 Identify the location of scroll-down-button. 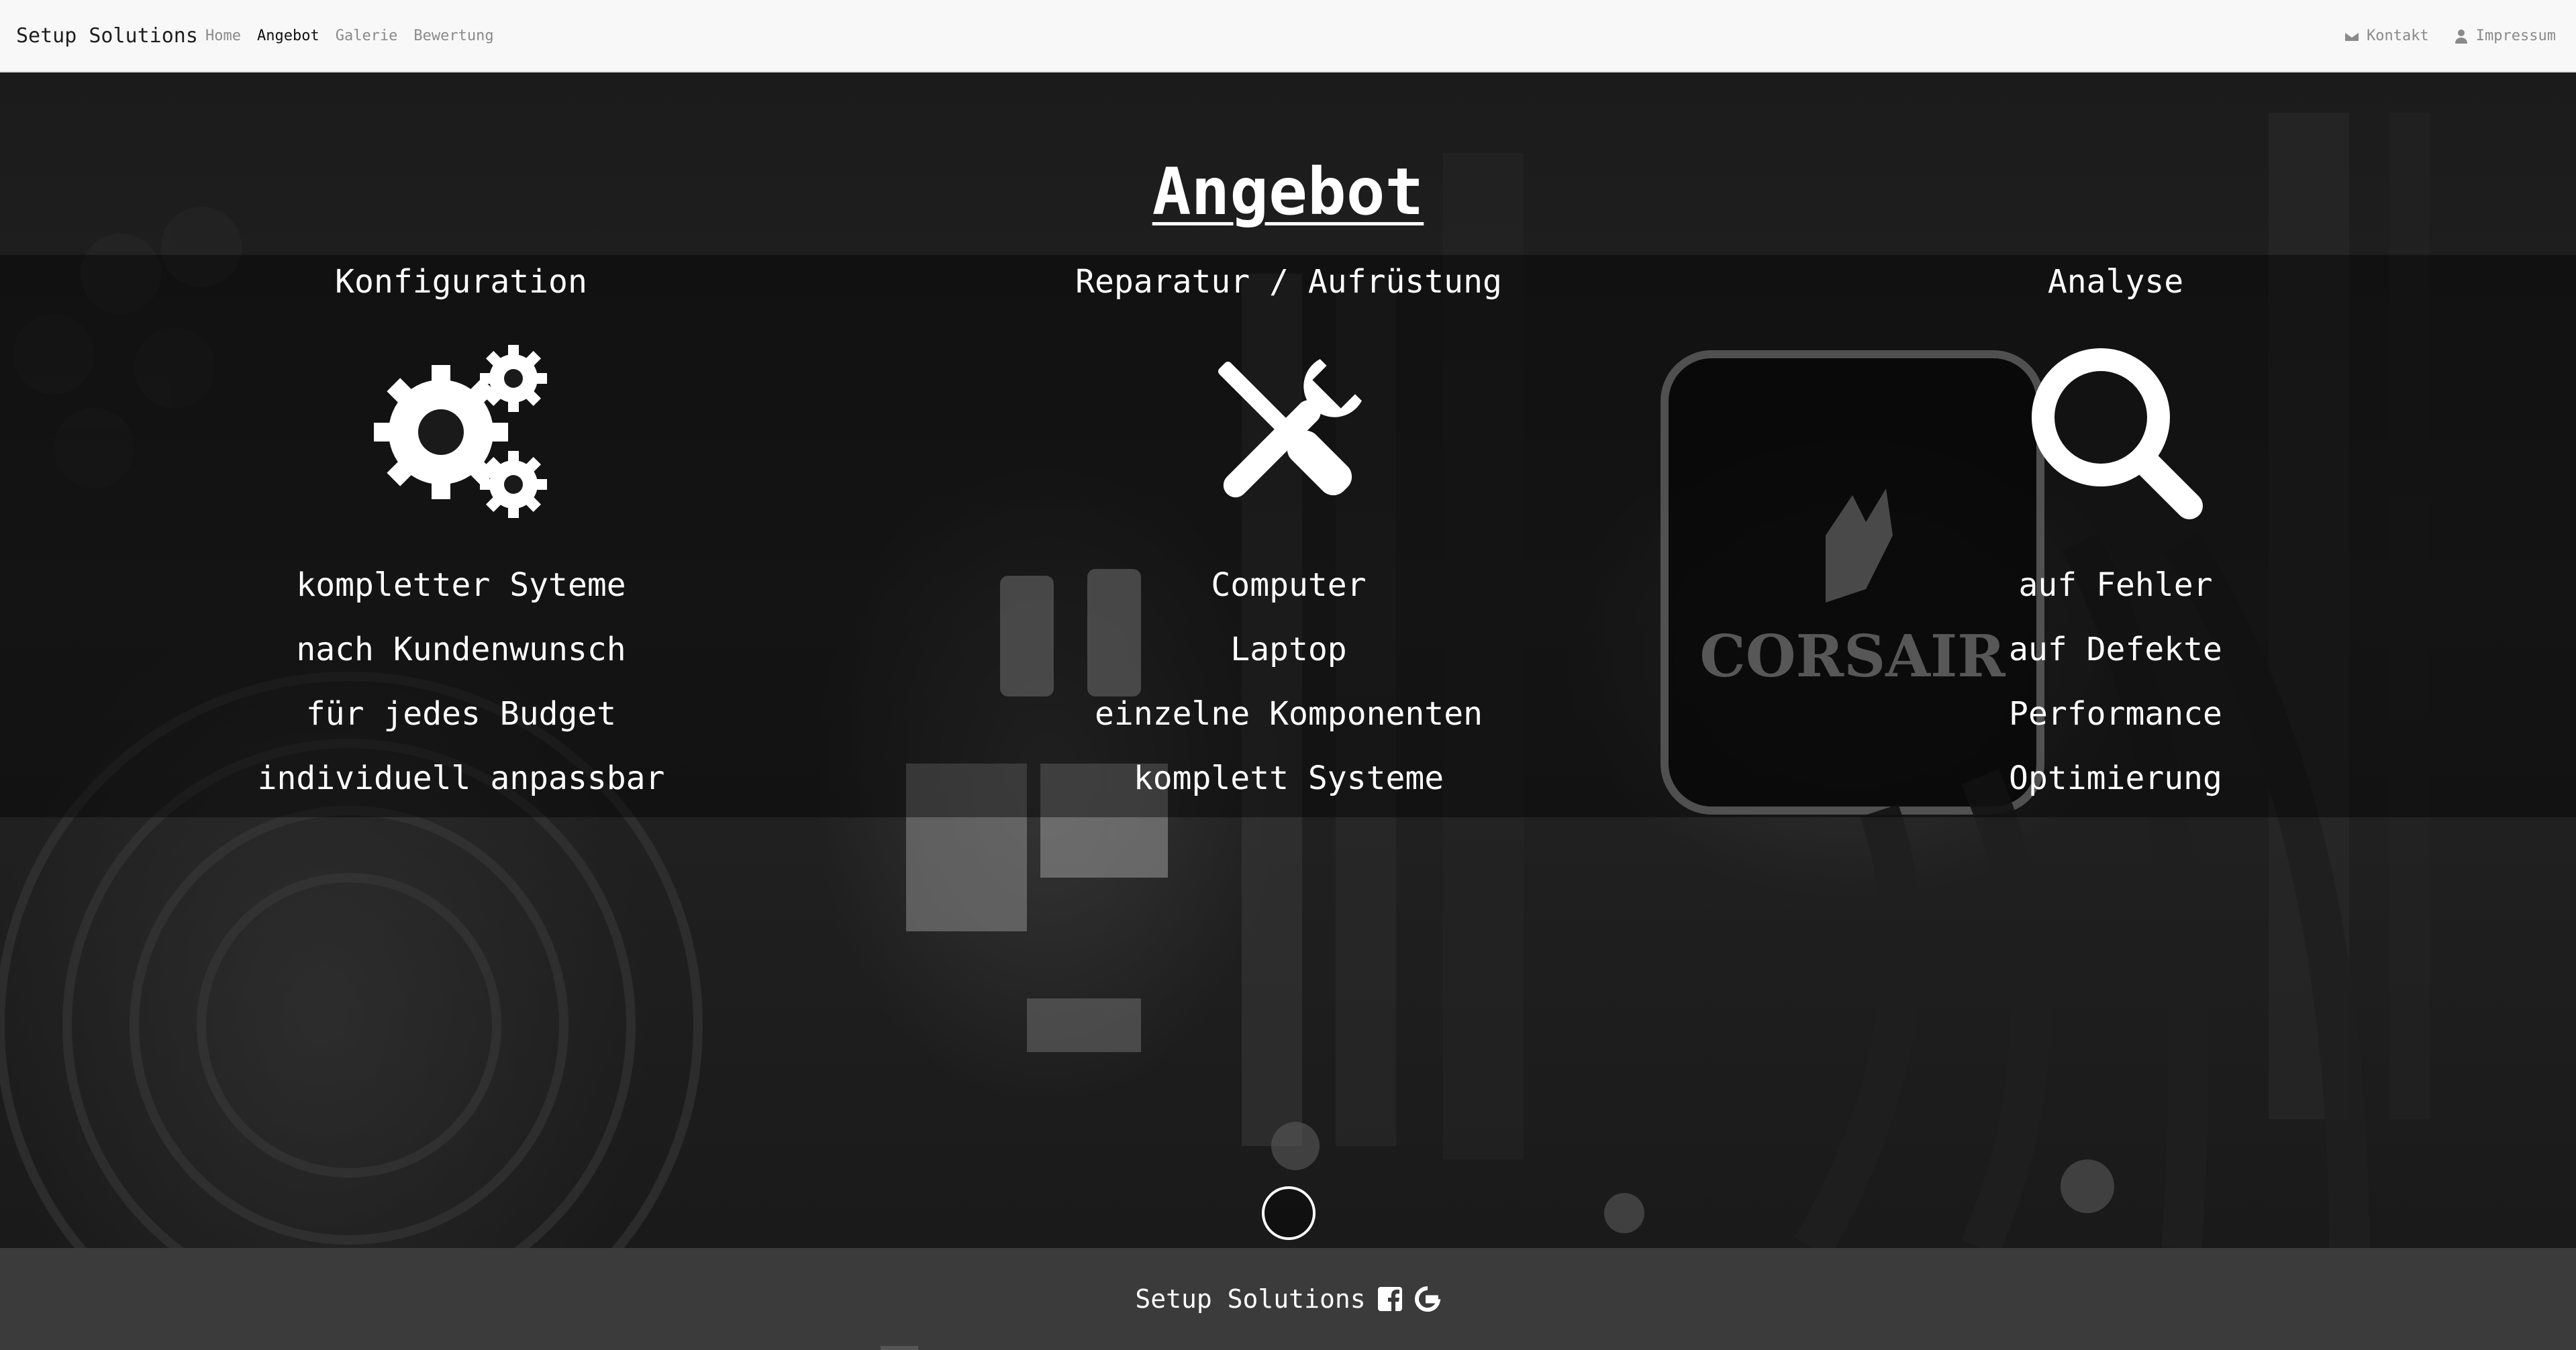
(1289, 1213).